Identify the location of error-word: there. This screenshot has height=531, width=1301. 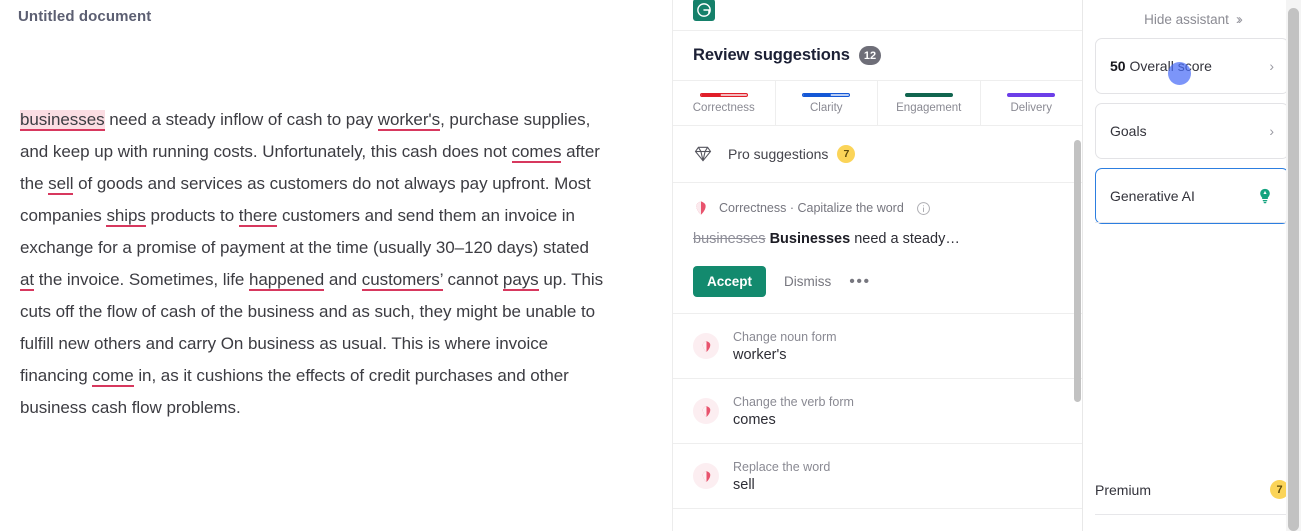
(258, 216).